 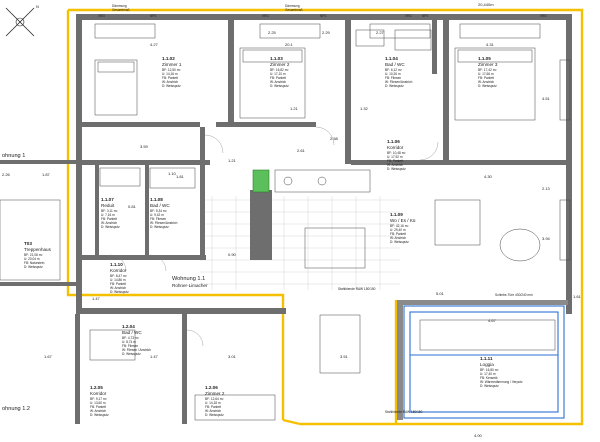 What do you see at coordinates (486, 358) in the screenshot?
I see `svg-text: 1.1.11` at bounding box center [486, 358].